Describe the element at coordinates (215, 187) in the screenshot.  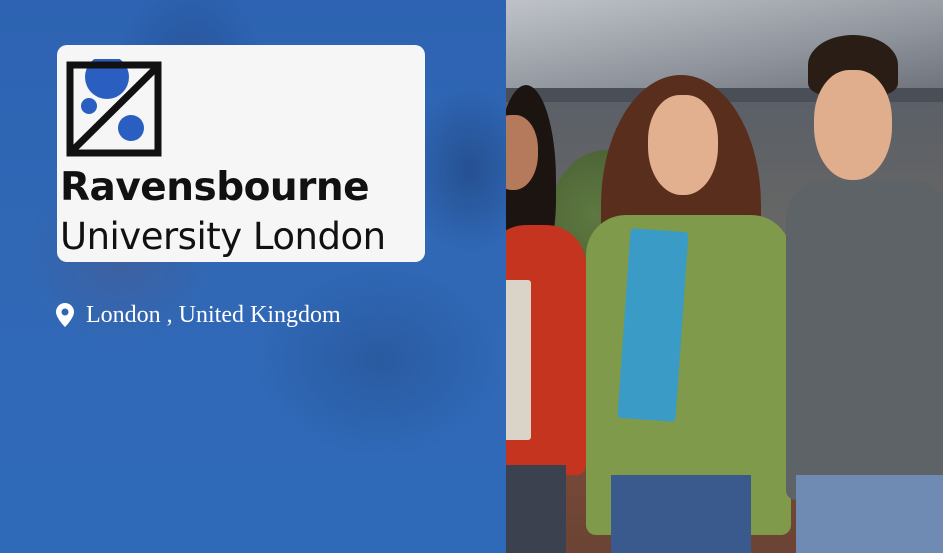
I see `logo-name-line1: Ravensbourne` at that location.